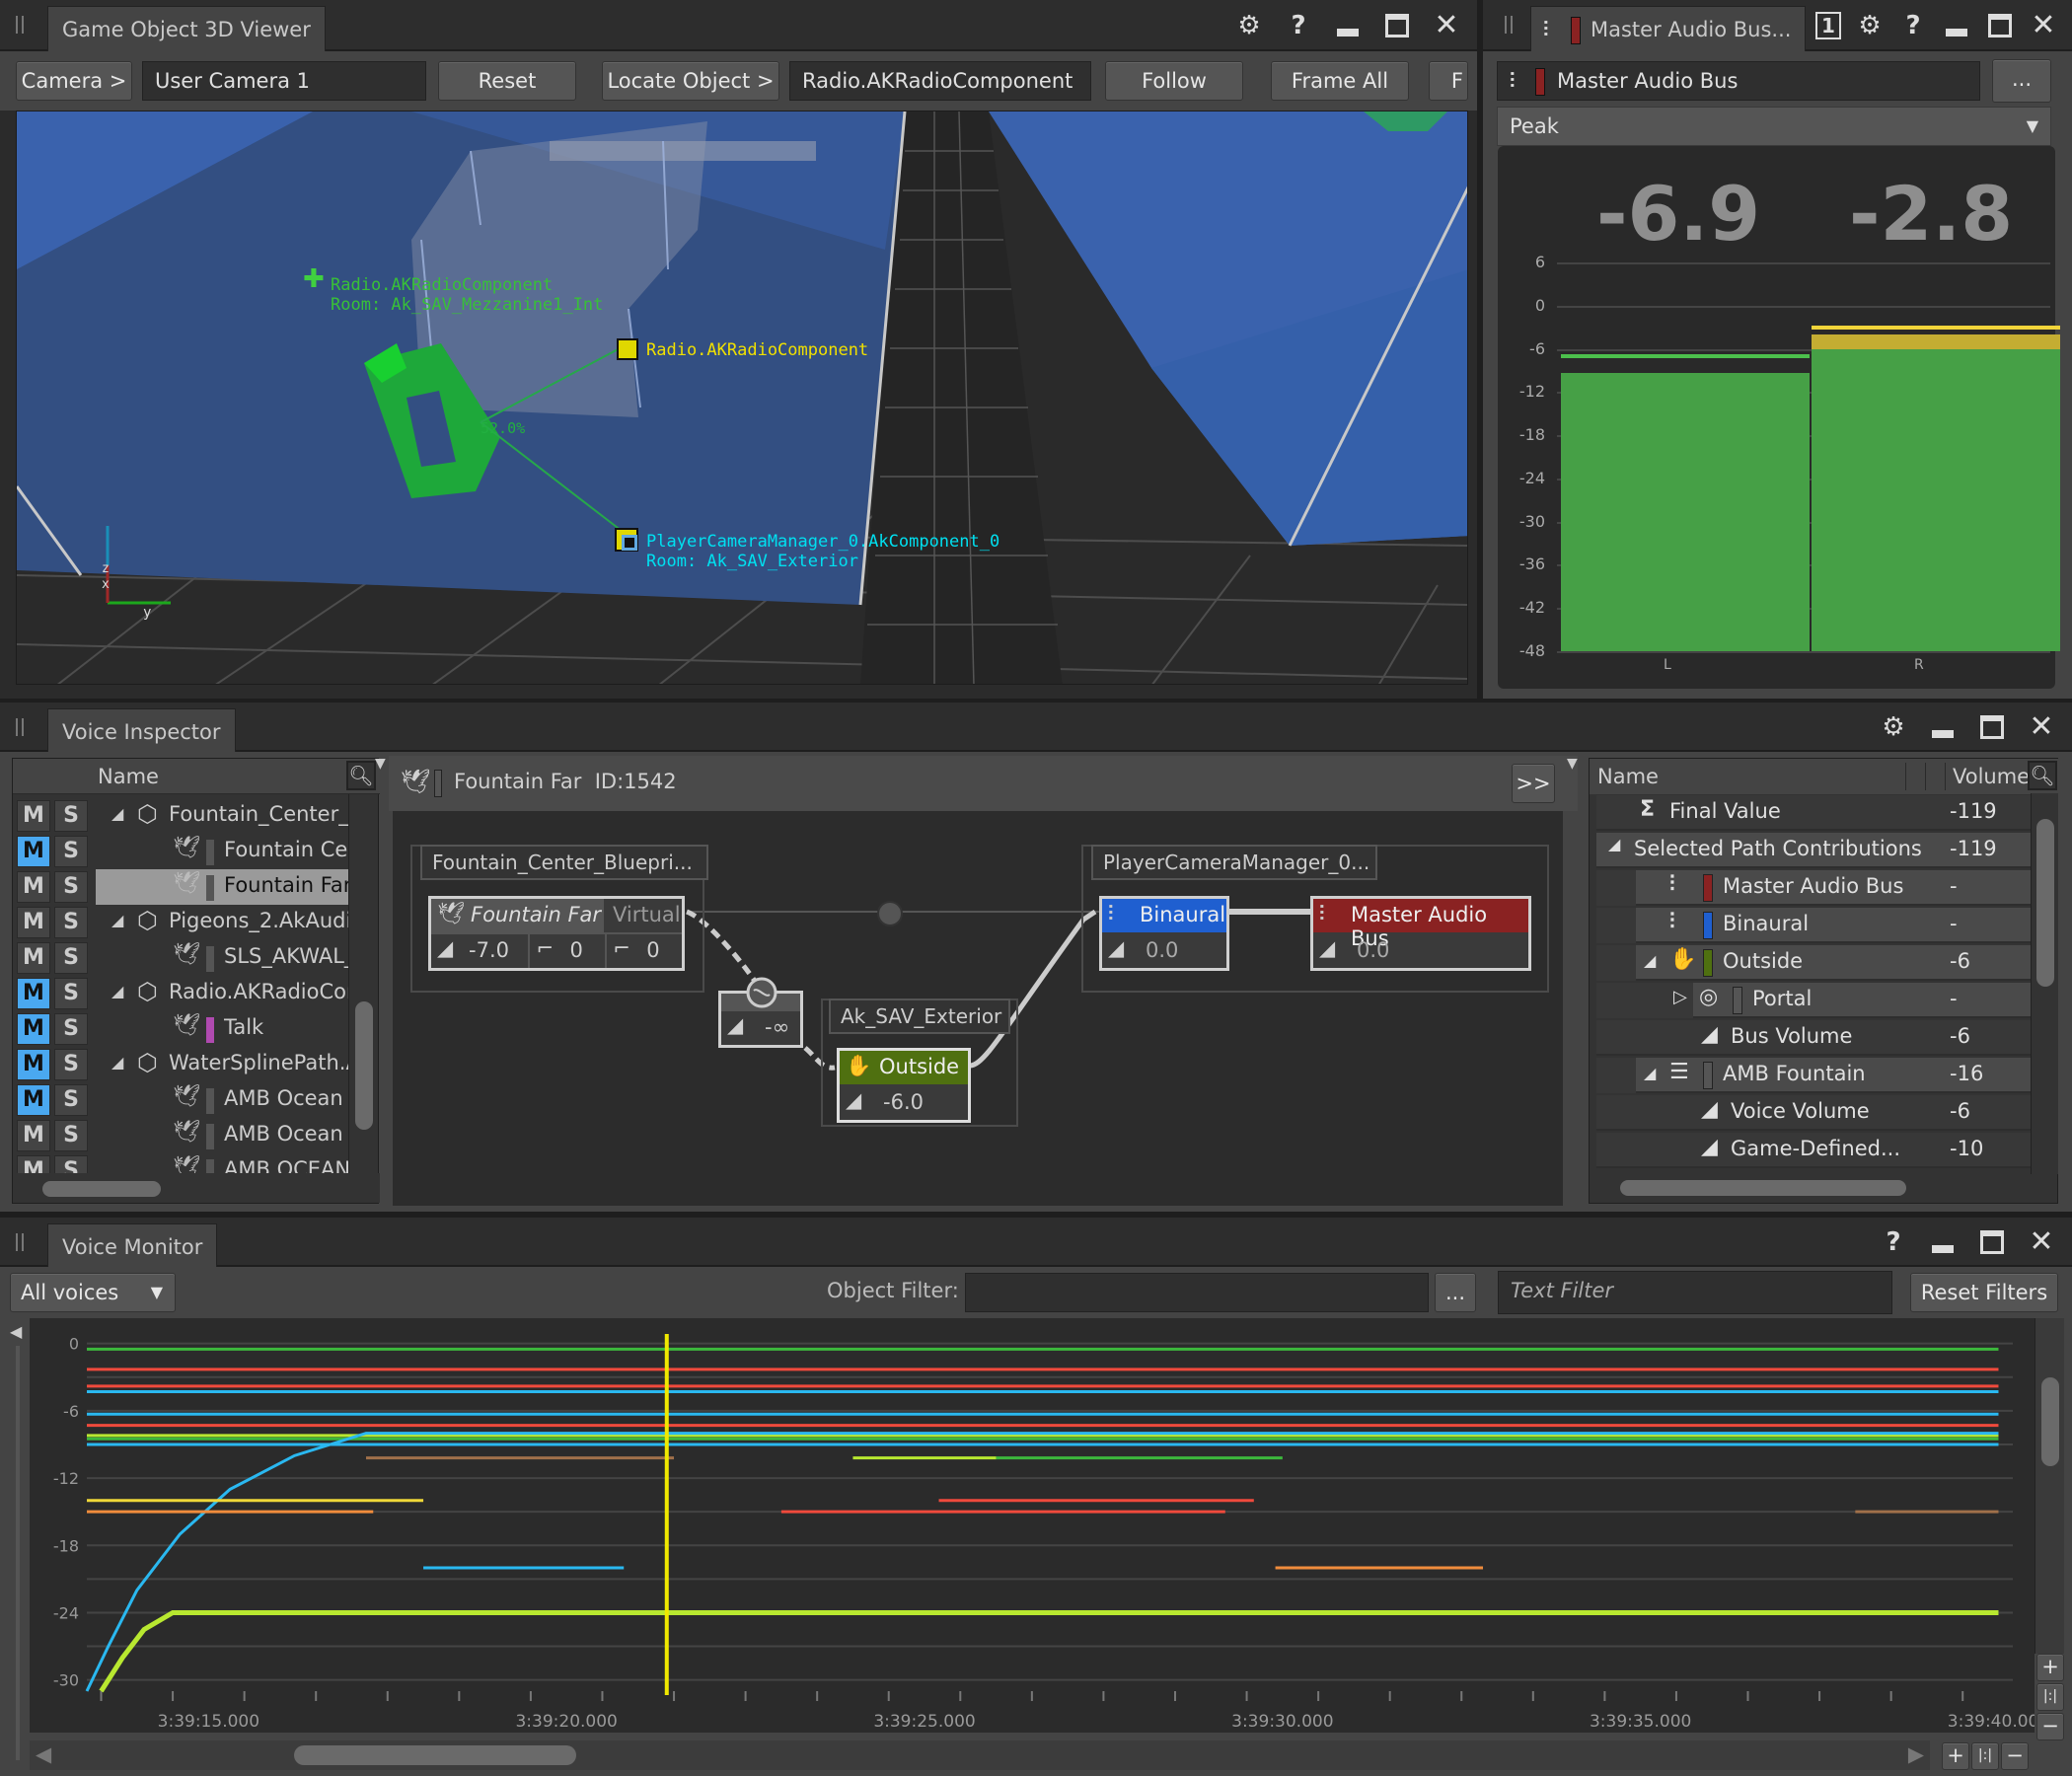  Describe the element at coordinates (180, 1029) in the screenshot. I see `voice-tree-row: M S 🕊︎ Talk` at that location.